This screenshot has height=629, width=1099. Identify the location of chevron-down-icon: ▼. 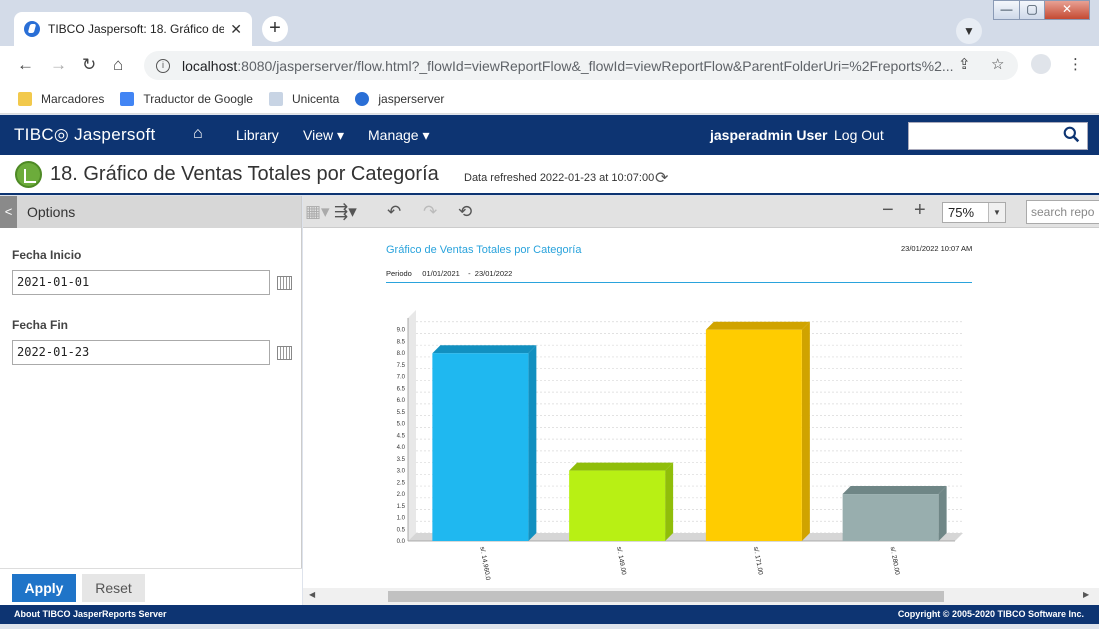
(996, 212).